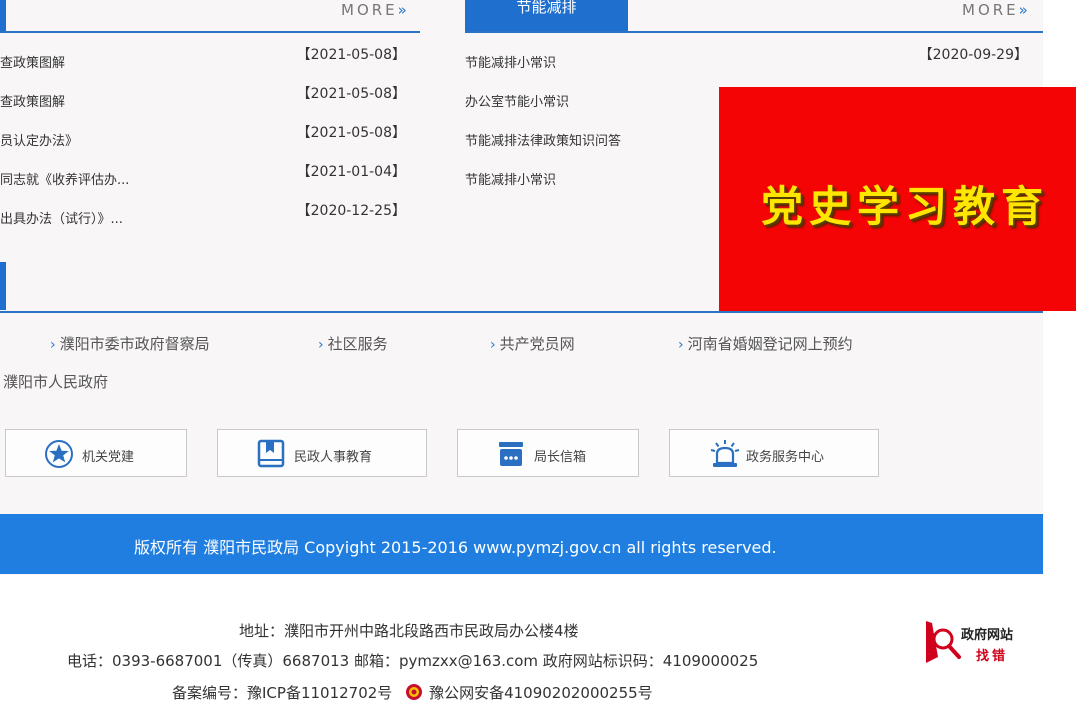  I want to click on panel-tab-accent-bottom, so click(3, 286).